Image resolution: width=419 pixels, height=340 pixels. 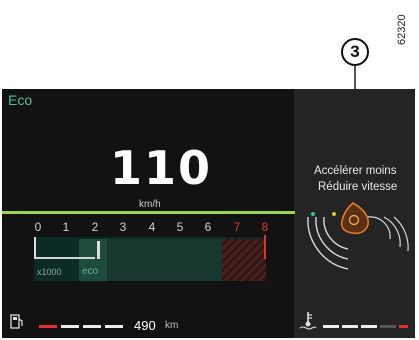 What do you see at coordinates (265, 247) in the screenshot?
I see `tachometer-redline-marker` at bounding box center [265, 247].